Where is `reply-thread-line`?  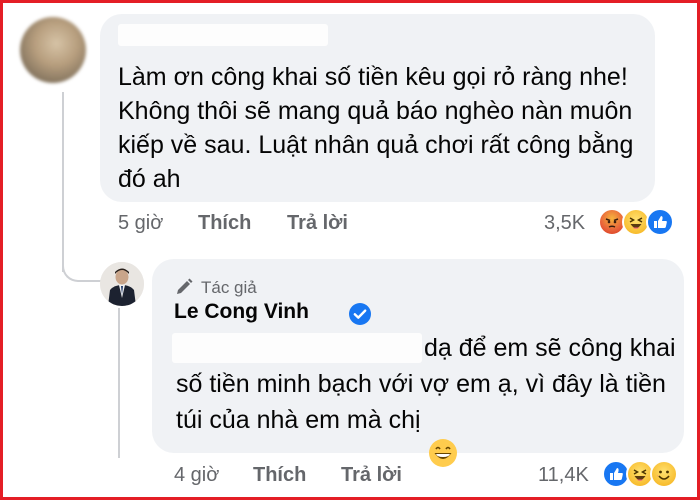
reply-thread-line is located at coordinates (119, 383).